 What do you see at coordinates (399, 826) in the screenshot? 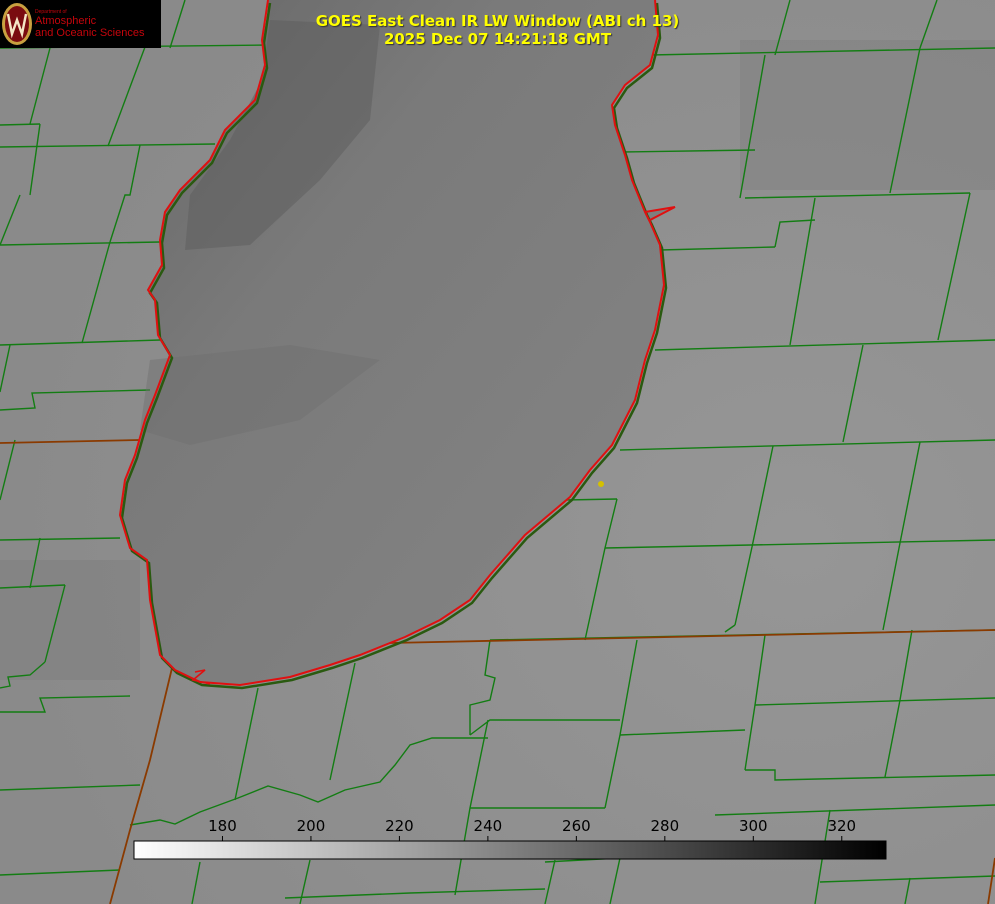
I see `colorbar-tick-label: 220` at bounding box center [399, 826].